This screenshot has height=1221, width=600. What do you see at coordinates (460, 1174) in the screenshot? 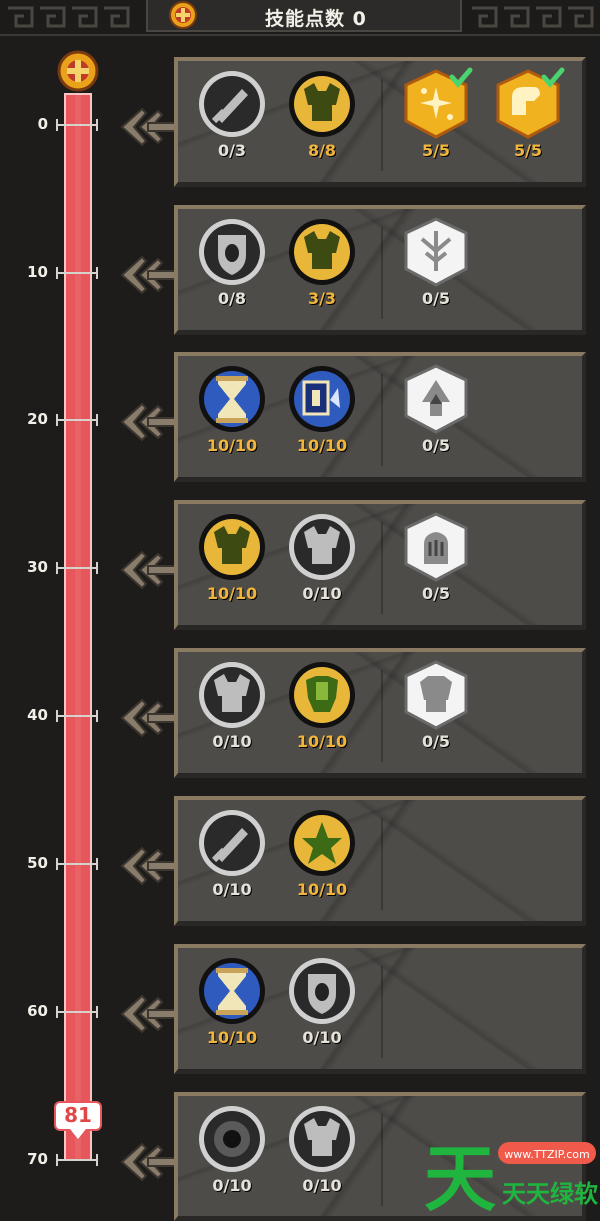
I see `svg-text: 天` at bounding box center [460, 1174].